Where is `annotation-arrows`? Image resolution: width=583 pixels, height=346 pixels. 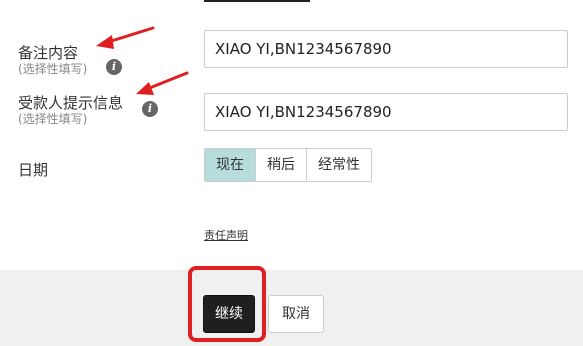
annotation-arrows is located at coordinates (142, 60).